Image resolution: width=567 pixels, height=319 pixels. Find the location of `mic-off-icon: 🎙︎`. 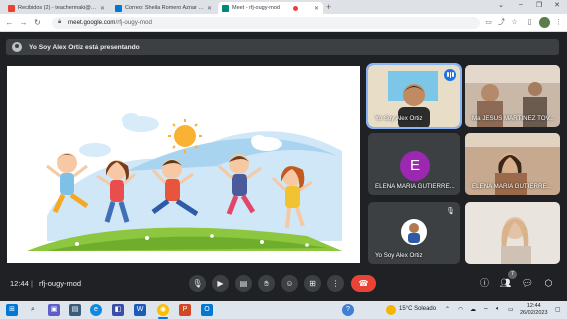

mic-off-icon: 🎙︎ is located at coordinates (450, 211).